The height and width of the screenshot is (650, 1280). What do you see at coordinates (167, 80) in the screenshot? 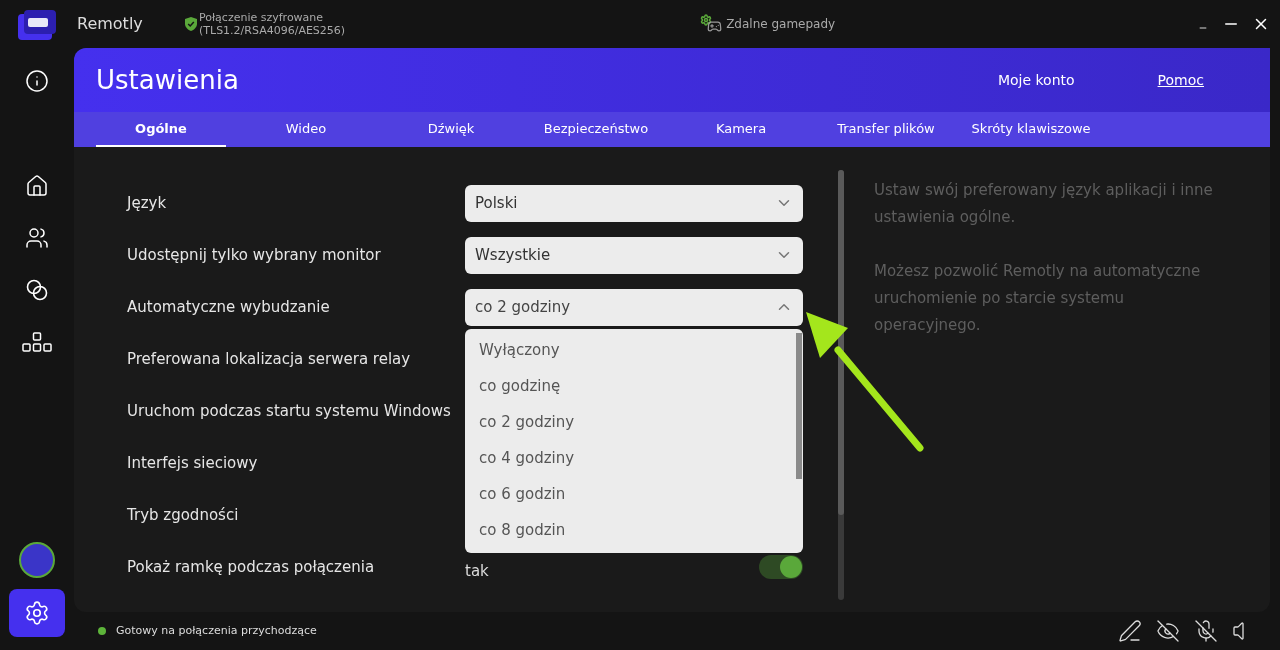
I see `page-title: Ustawienia` at bounding box center [167, 80].